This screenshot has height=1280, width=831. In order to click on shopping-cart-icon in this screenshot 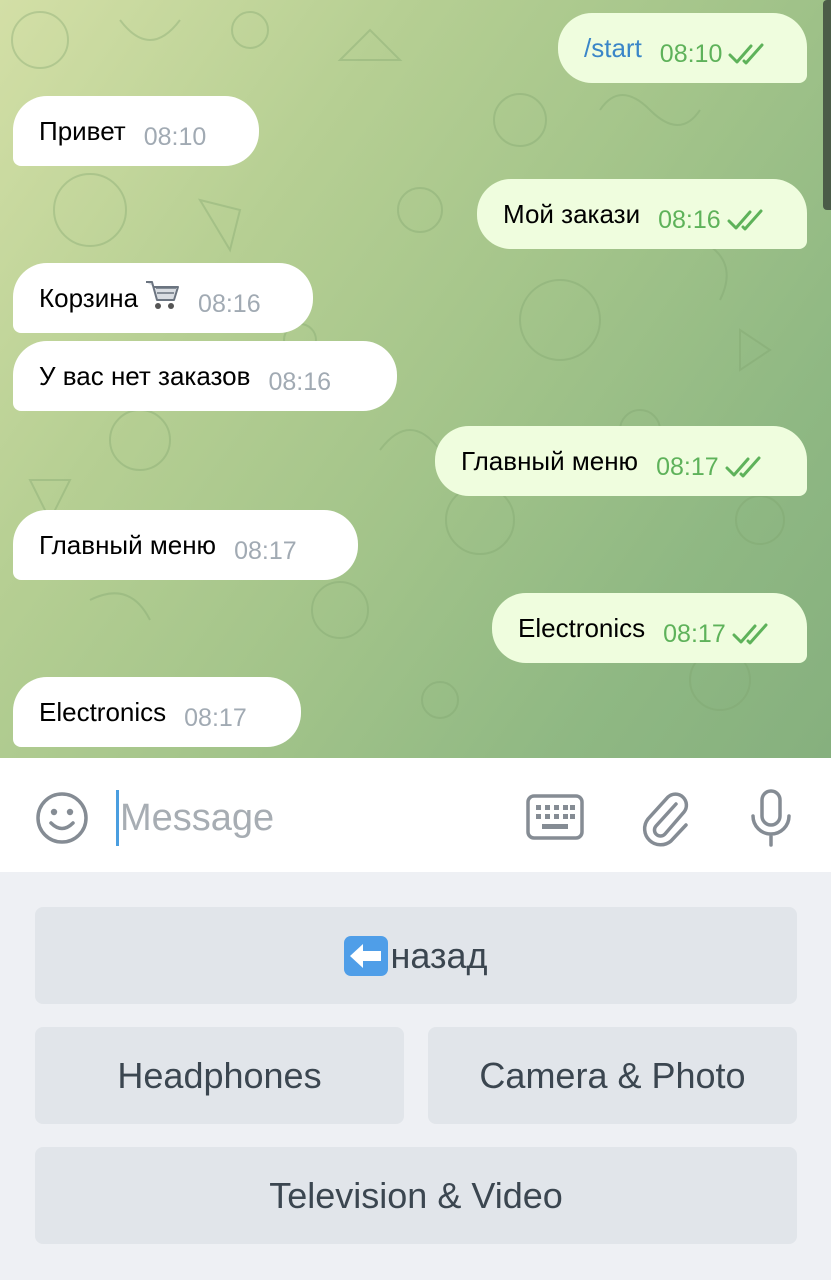, I will do `click(163, 295)`.